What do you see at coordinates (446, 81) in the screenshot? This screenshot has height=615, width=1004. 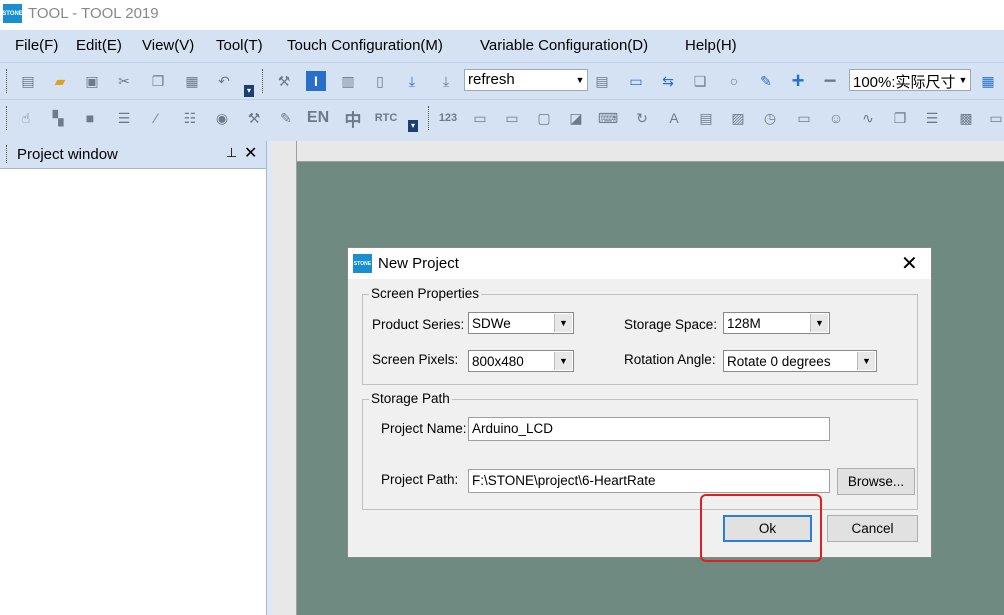 I see `download-gray-icon: ⤓` at bounding box center [446, 81].